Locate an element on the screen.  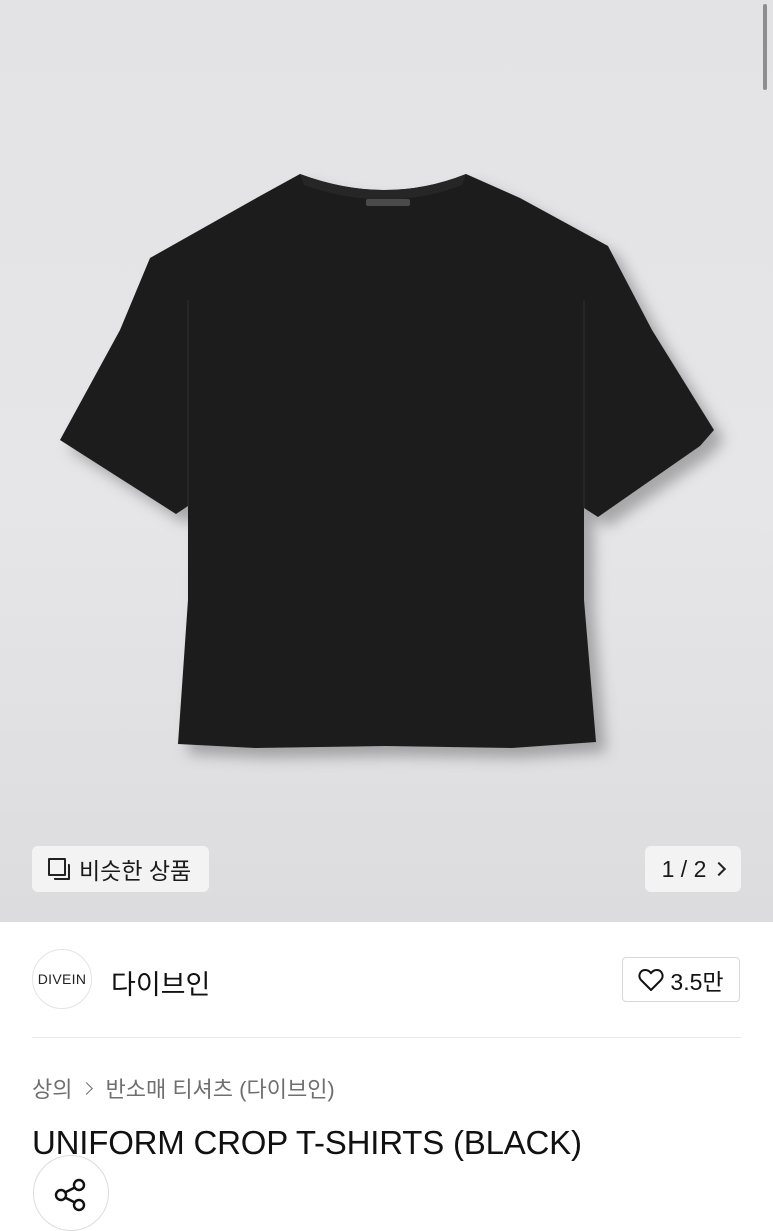
breadcrumb: 상의 반소매 티셔츠 (다이브인) is located at coordinates (183, 1088).